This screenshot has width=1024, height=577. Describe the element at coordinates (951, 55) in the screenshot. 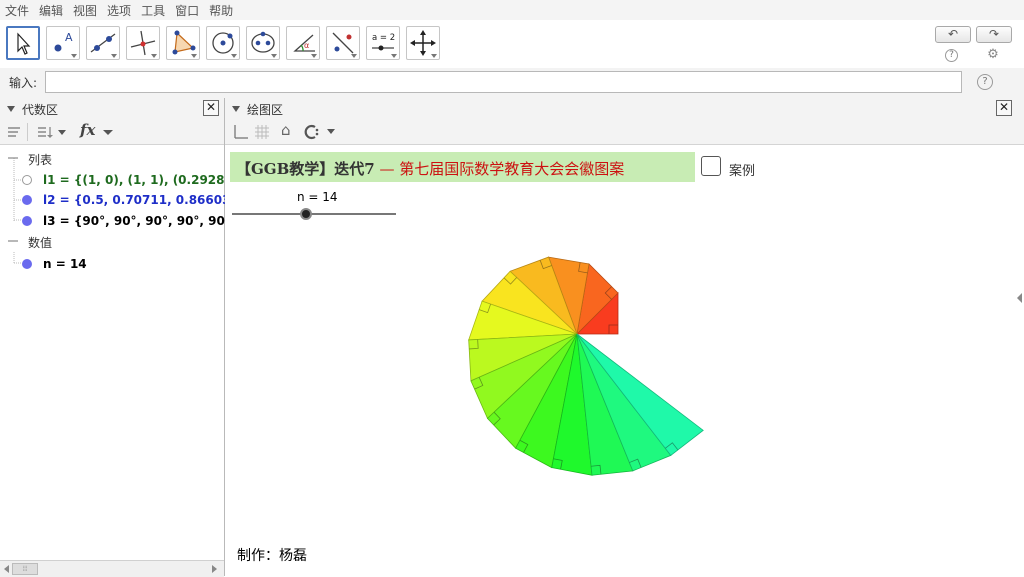

I see `toolbar-help-icon: ?` at that location.